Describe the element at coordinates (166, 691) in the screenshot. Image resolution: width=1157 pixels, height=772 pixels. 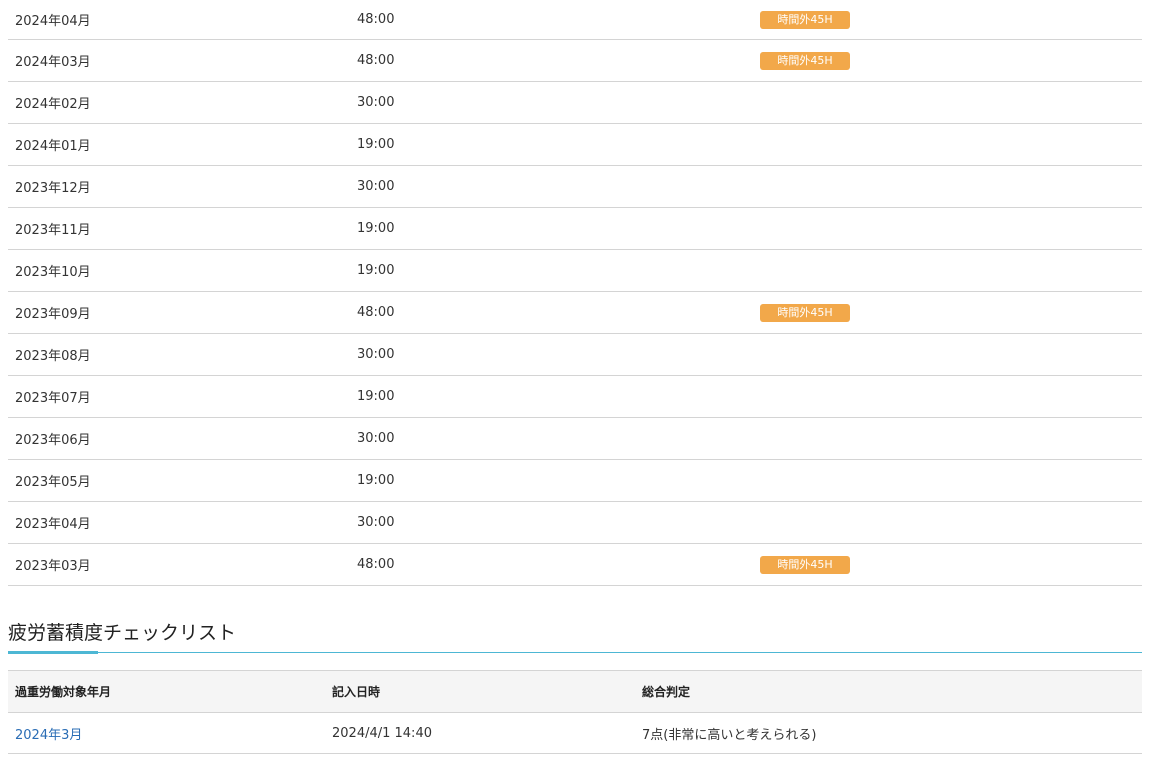
I see `header-target-month: 過重労働対象年月` at that location.